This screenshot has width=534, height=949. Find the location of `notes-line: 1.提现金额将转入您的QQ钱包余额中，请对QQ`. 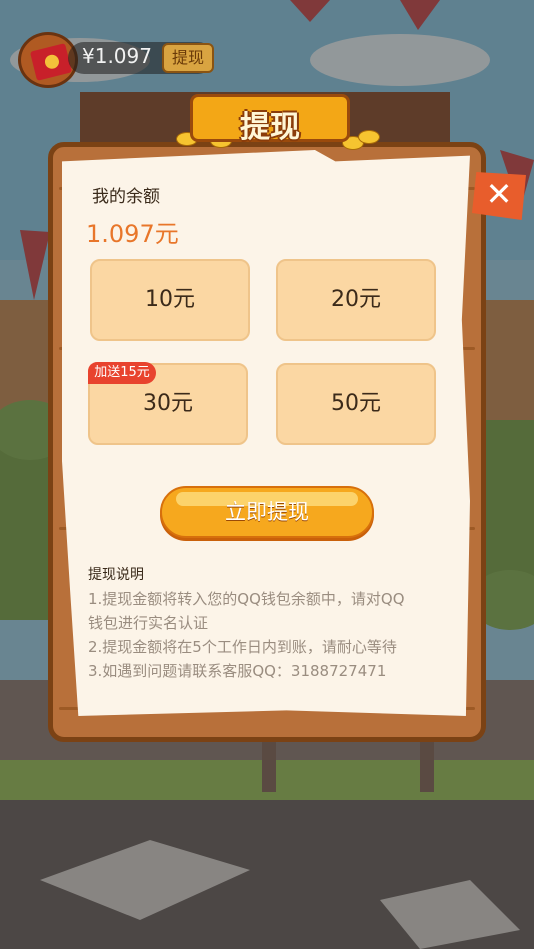

notes-line: 1.提现金额将转入您的QQ钱包余额中，请对QQ is located at coordinates (246, 599).